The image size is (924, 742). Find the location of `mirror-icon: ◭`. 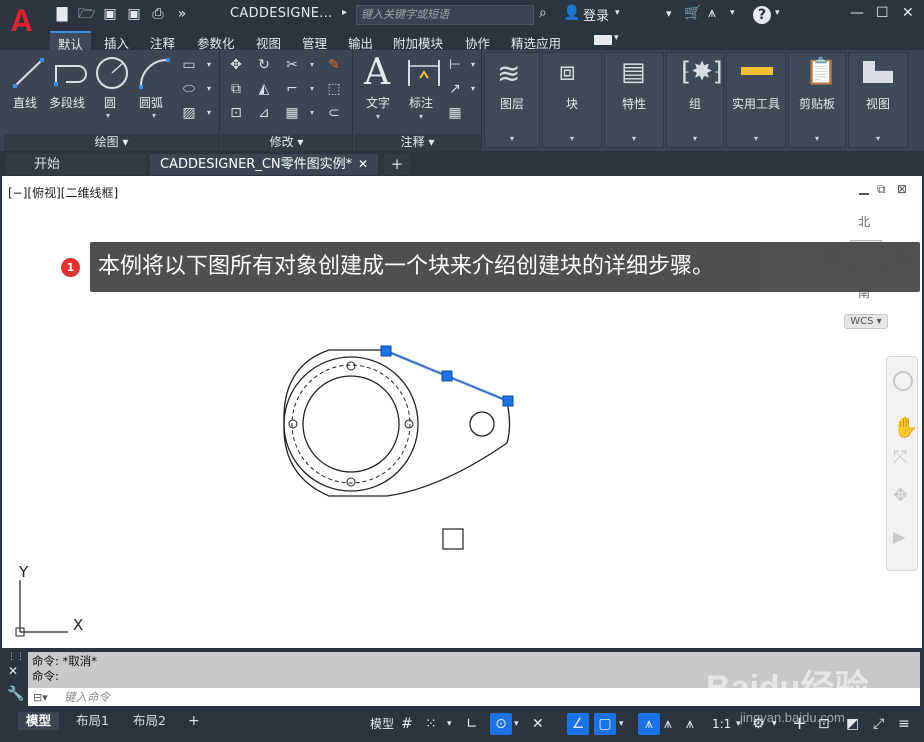

mirror-icon: ◭ is located at coordinates (264, 89).